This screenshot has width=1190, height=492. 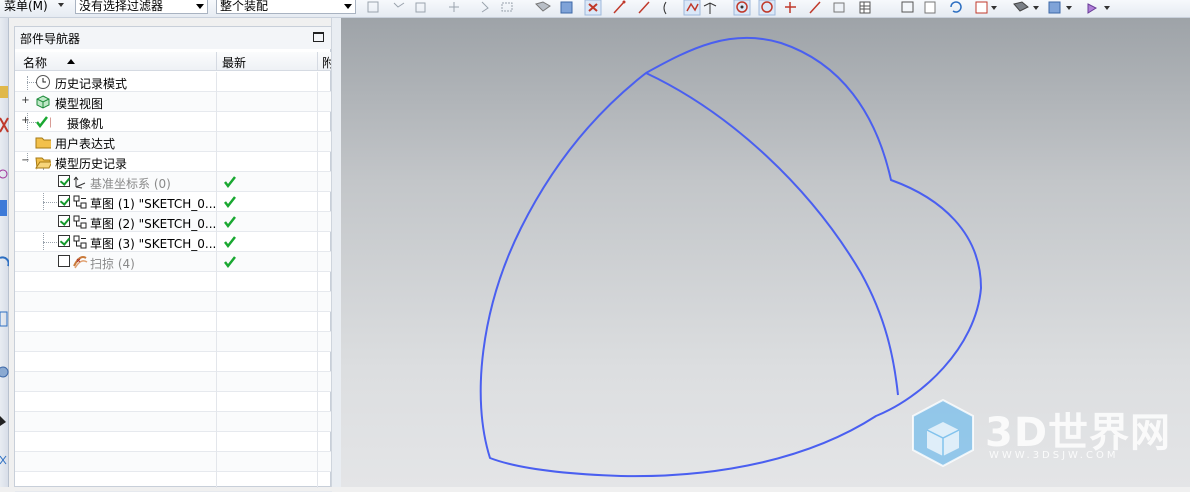 What do you see at coordinates (80, 262) in the screenshot?
I see `swept-icon` at bounding box center [80, 262].